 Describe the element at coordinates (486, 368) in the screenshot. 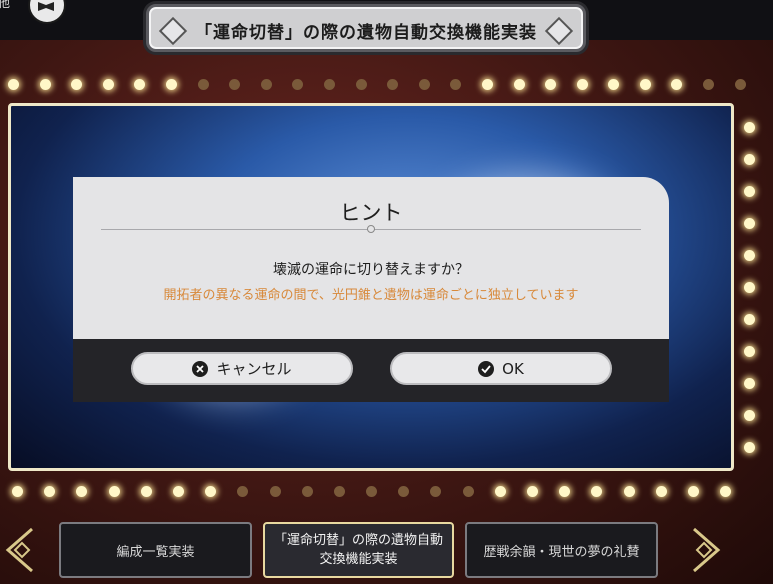

I see `check-icon` at that location.